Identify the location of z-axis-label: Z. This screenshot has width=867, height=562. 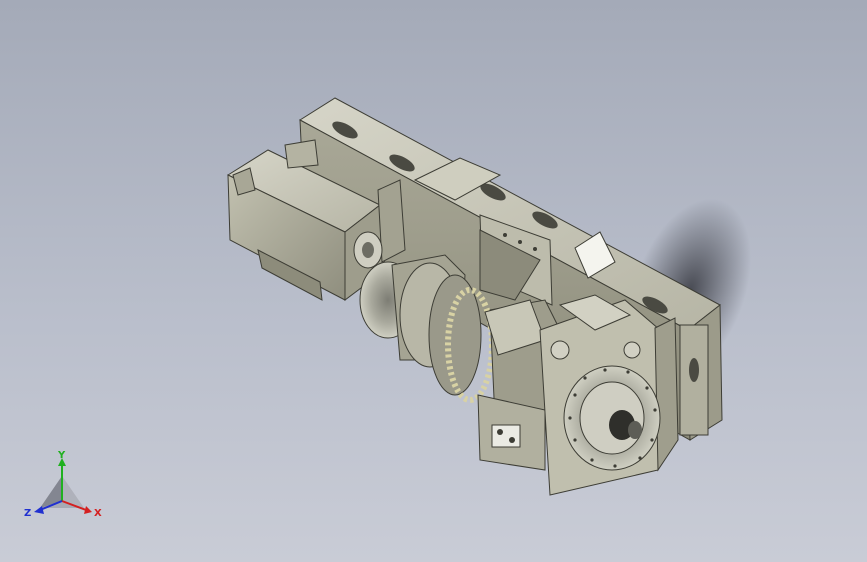
(27, 513).